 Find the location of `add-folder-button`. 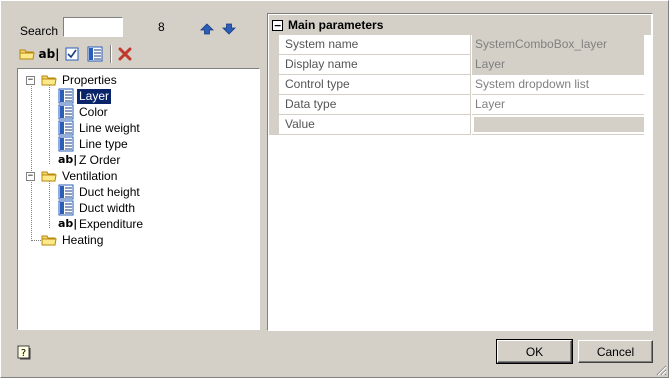

add-folder-button is located at coordinates (27, 54).